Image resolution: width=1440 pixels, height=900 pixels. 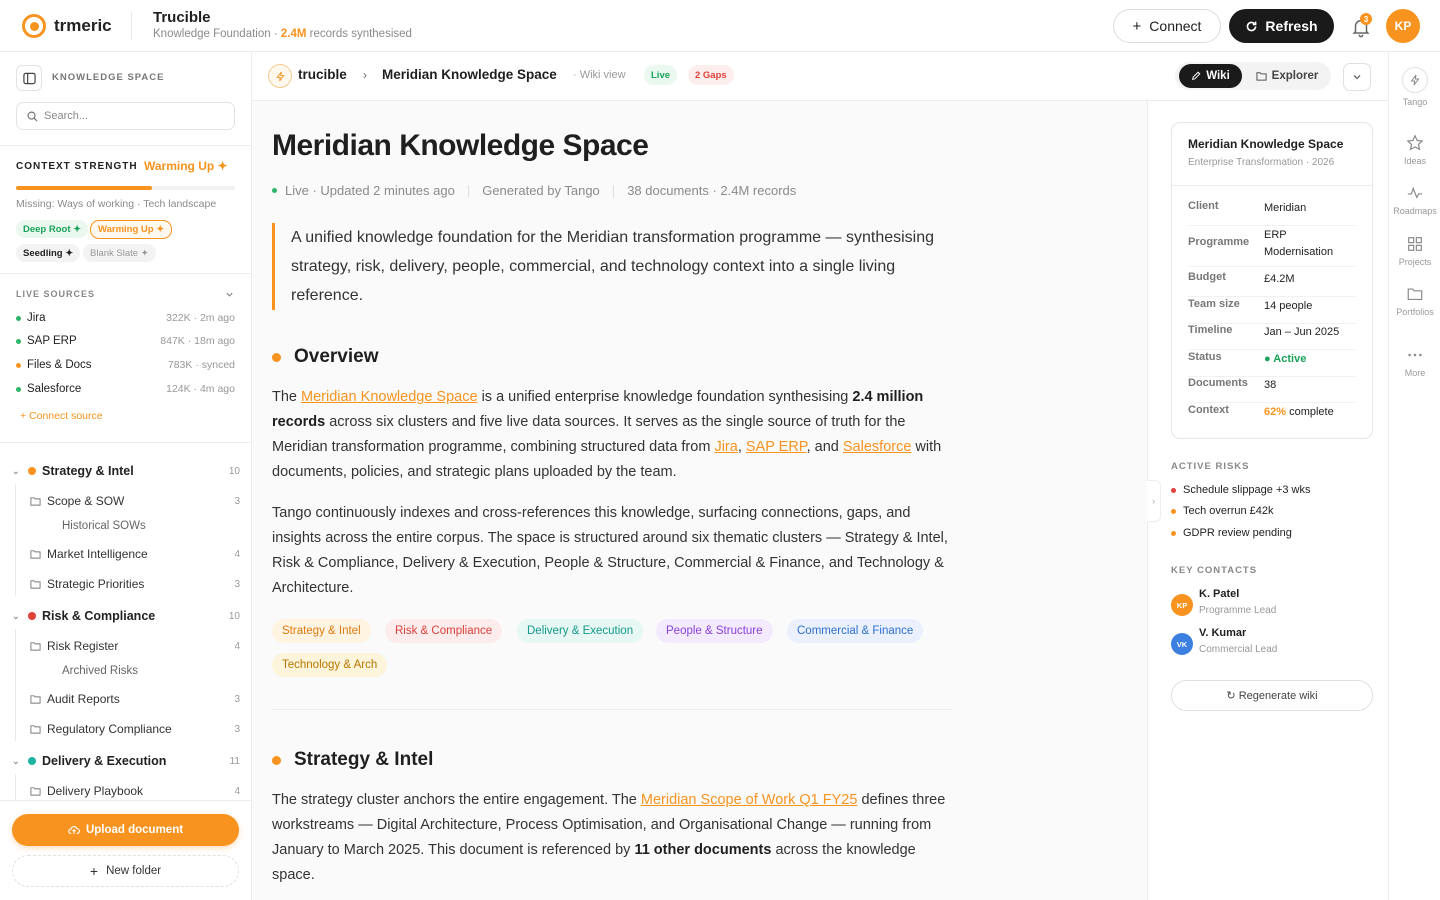 What do you see at coordinates (276, 760) in the screenshot?
I see `section-dot` at bounding box center [276, 760].